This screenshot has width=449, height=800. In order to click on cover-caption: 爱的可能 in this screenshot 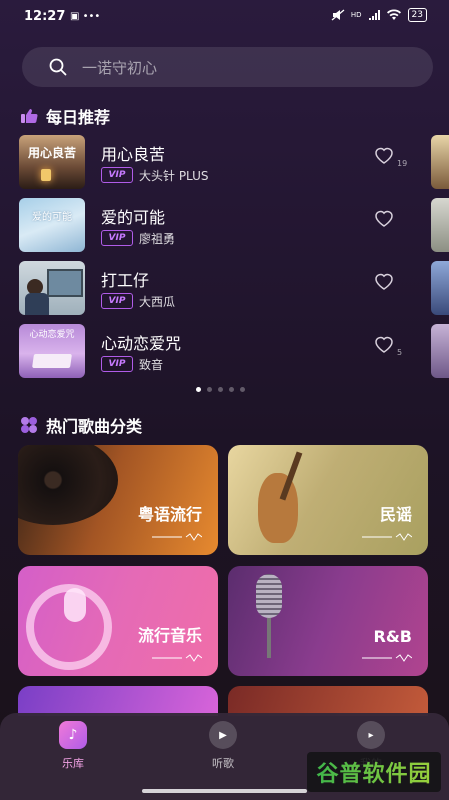, I will do `click(52, 217)`.